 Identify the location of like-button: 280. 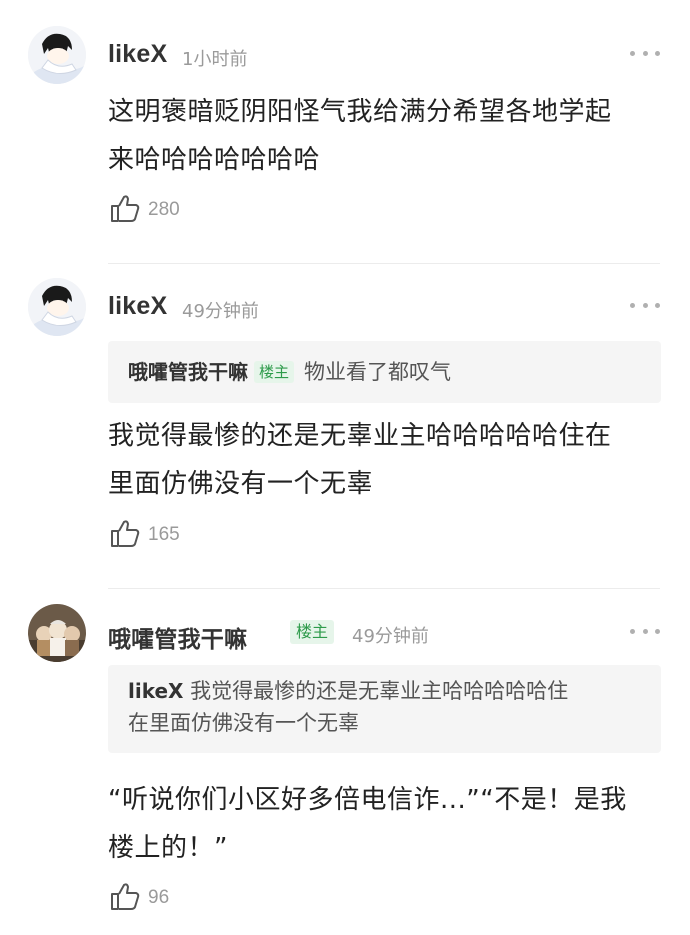
(145, 210).